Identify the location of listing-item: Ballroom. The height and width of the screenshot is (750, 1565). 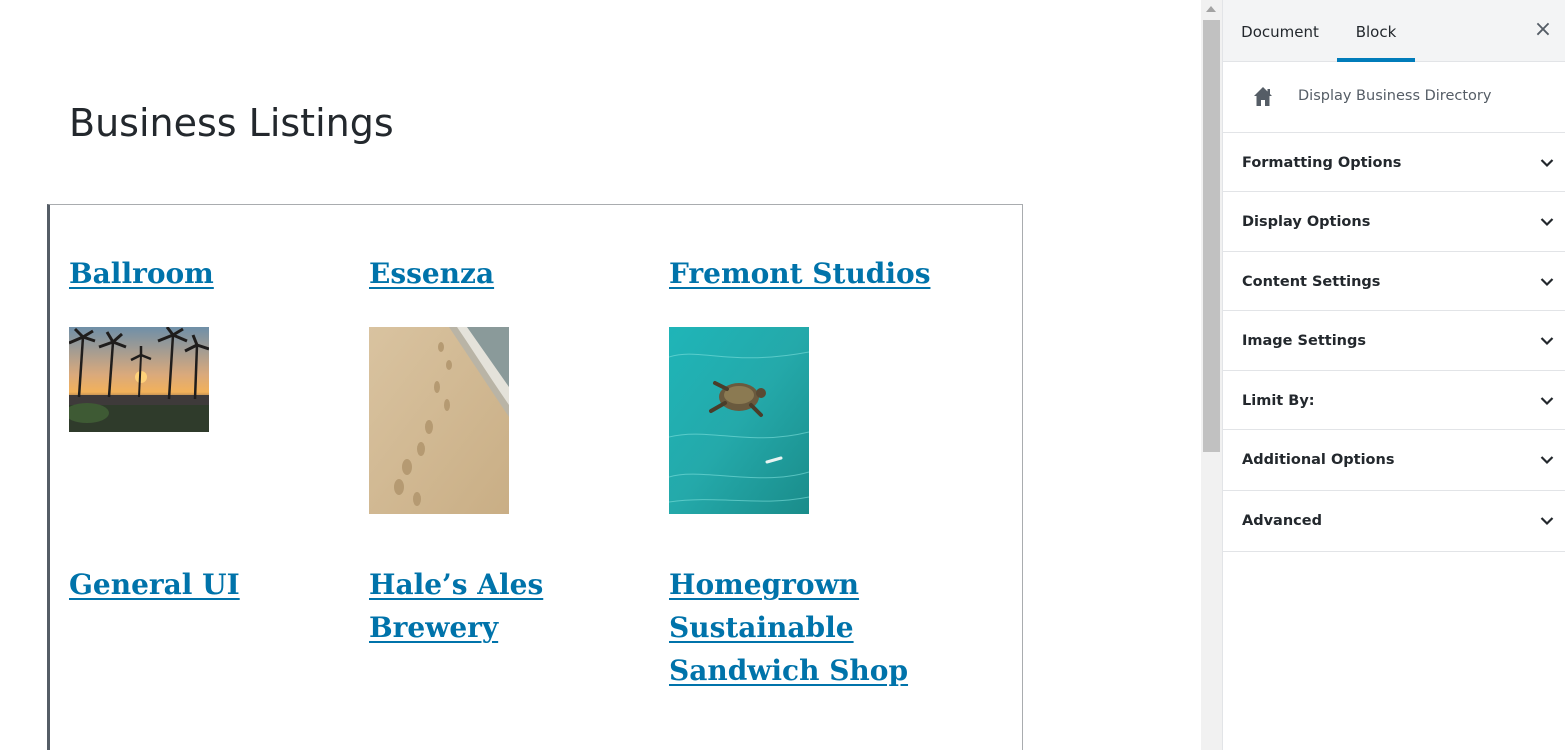
(209, 273).